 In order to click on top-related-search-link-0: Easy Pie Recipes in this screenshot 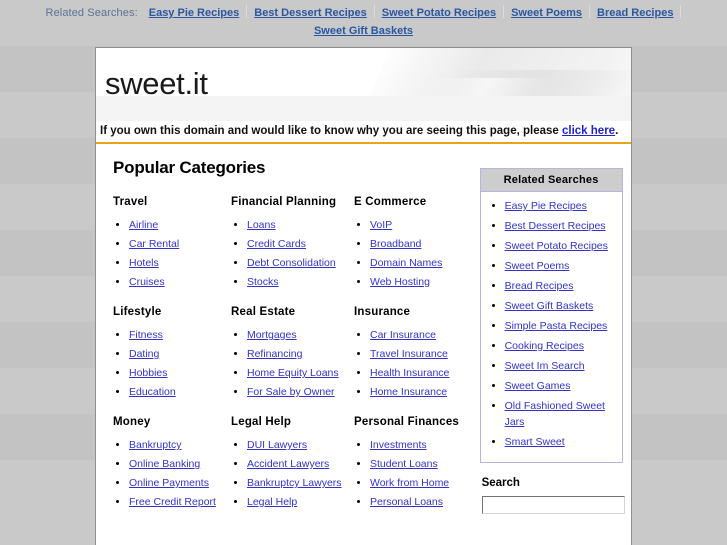, I will do `click(194, 13)`.